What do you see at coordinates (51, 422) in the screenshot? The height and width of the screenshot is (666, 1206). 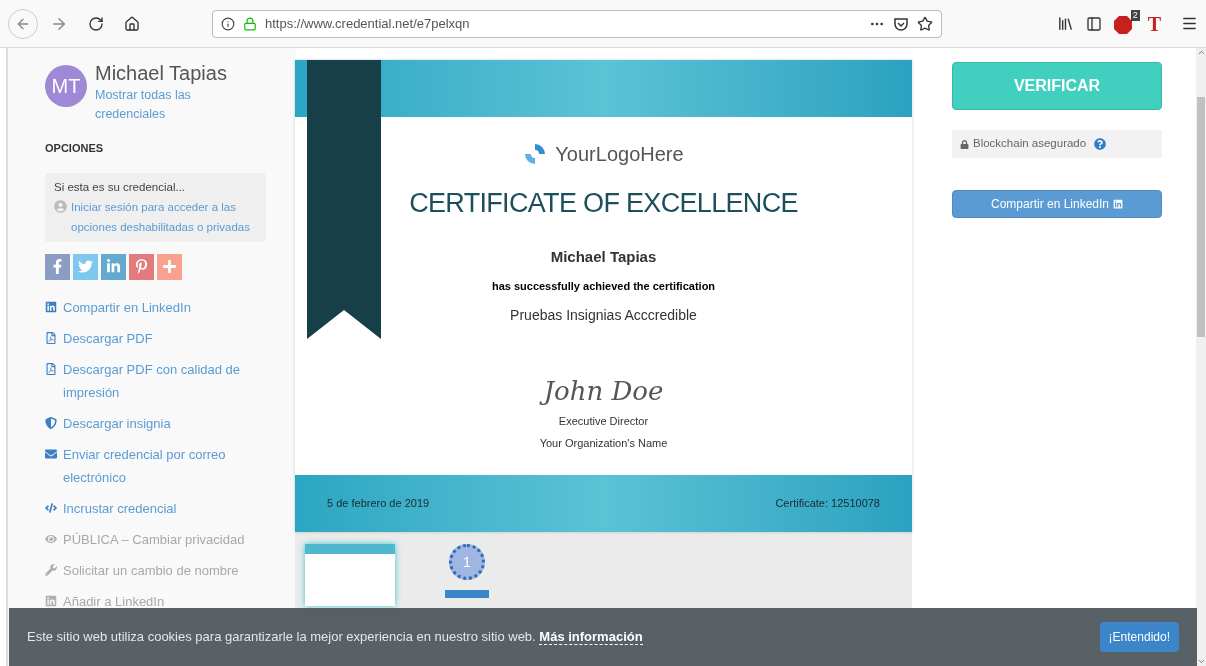 I see `shield-icon` at bounding box center [51, 422].